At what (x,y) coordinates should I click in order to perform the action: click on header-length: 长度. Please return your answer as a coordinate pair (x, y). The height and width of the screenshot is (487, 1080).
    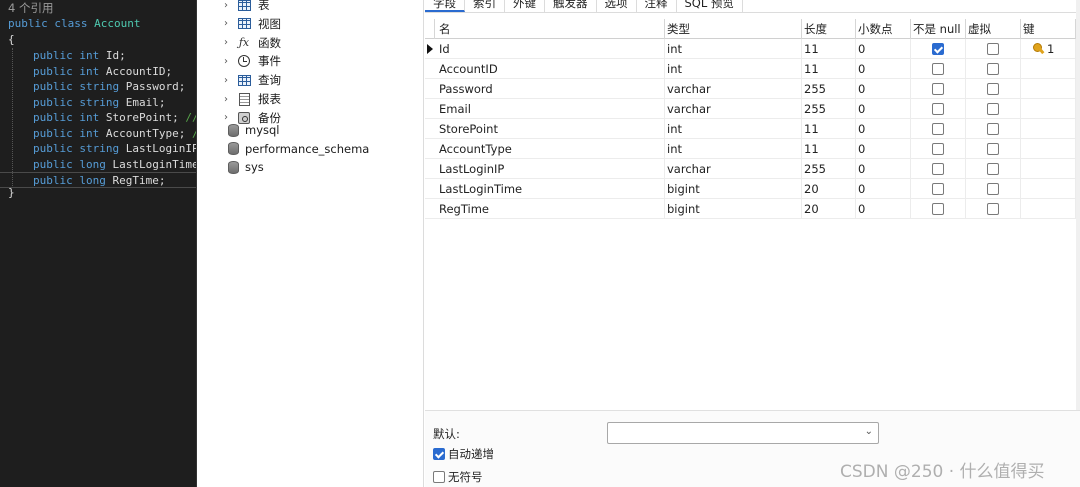
    Looking at the image, I should click on (829, 29).